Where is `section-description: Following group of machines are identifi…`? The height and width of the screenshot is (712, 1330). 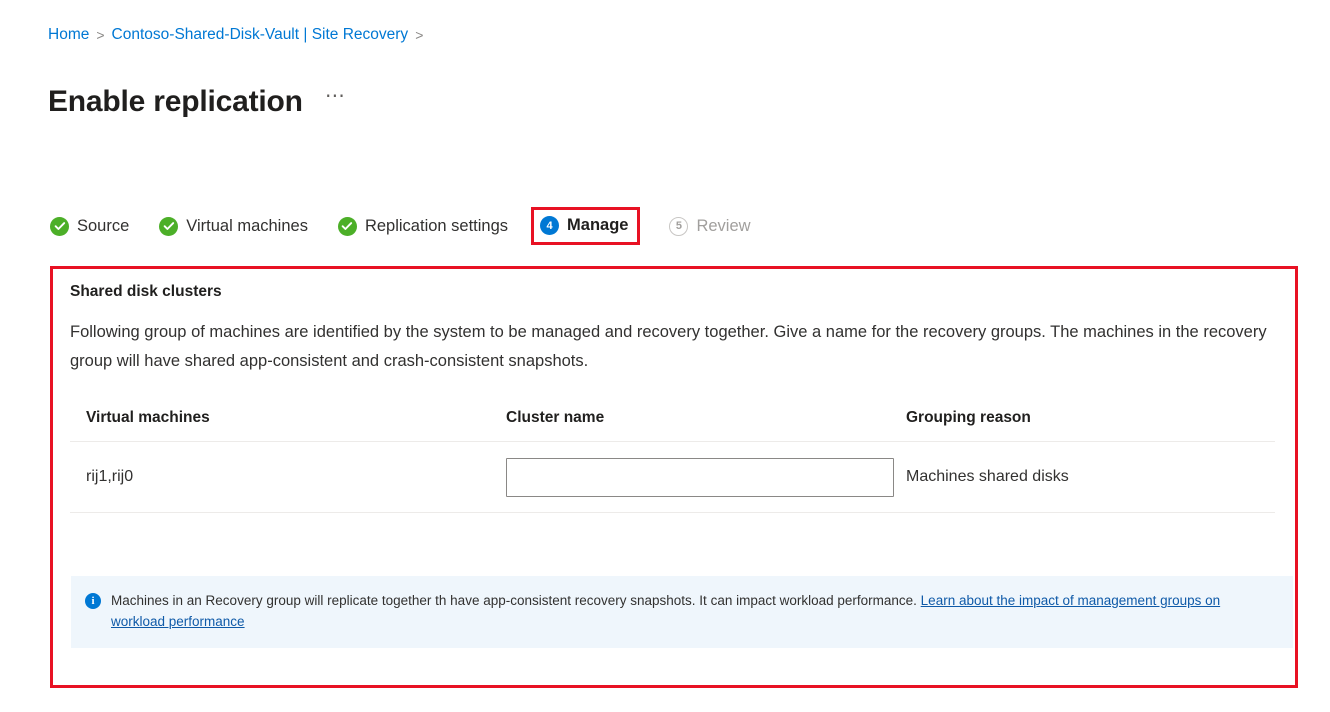
section-description: Following group of machines are identifi… is located at coordinates (668, 346).